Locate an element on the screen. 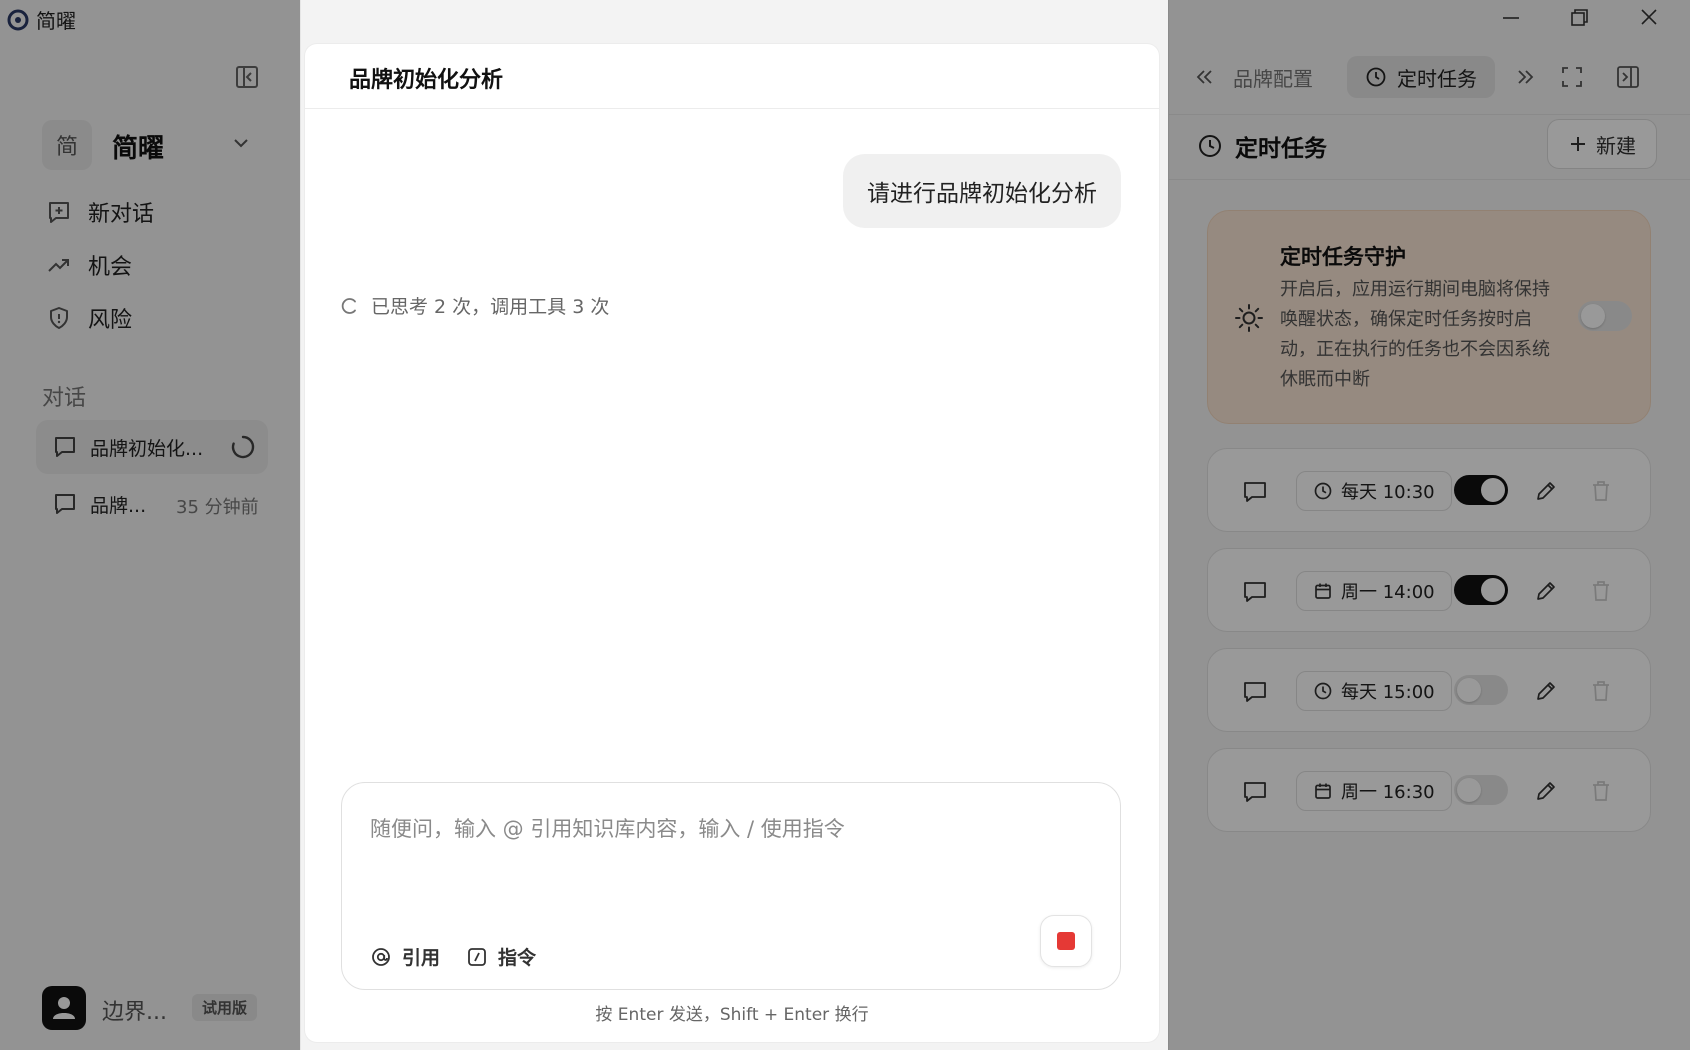  tab-brand-config: 品牌配置 is located at coordinates (1273, 77).